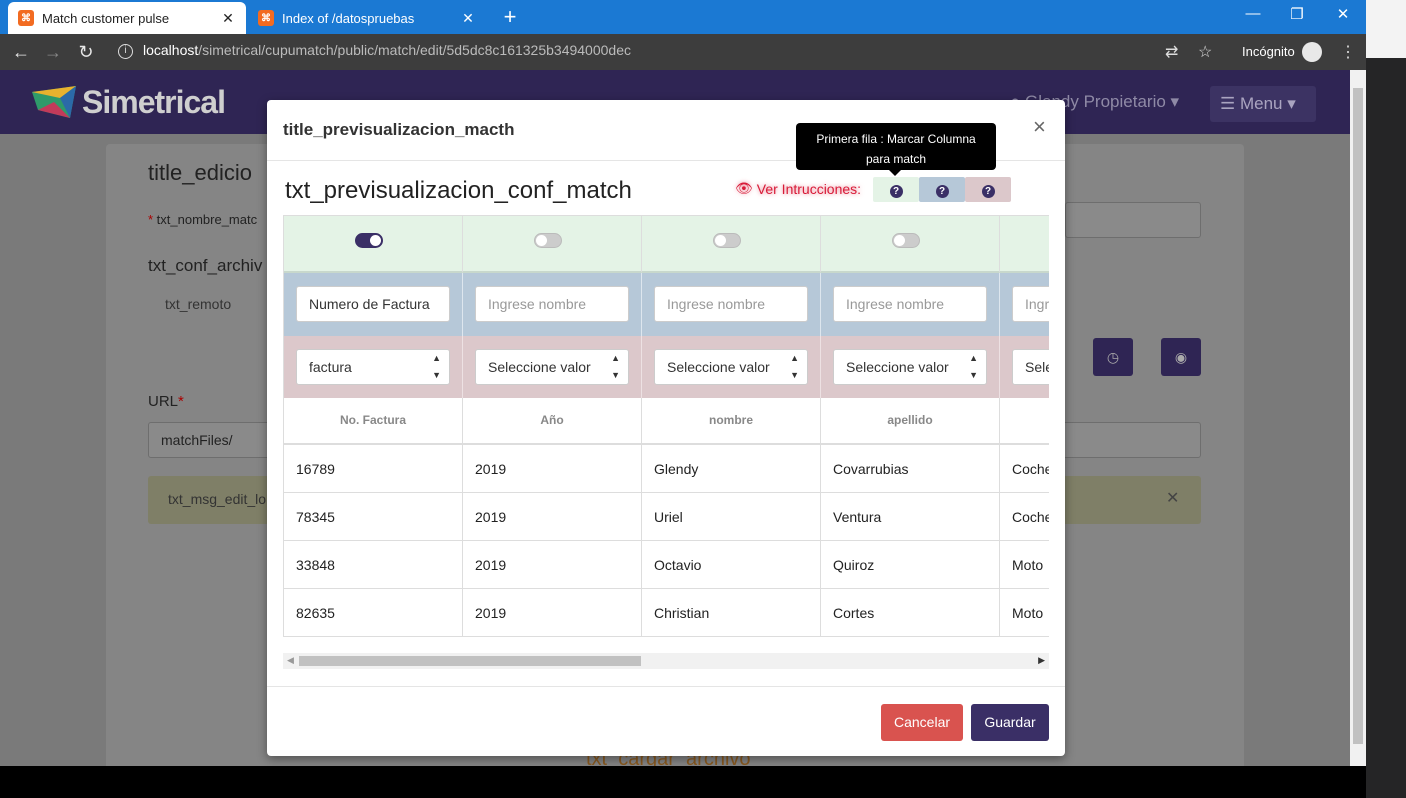  What do you see at coordinates (290, 660) in the screenshot?
I see `scroll-left-icon: ◀` at bounding box center [290, 660].